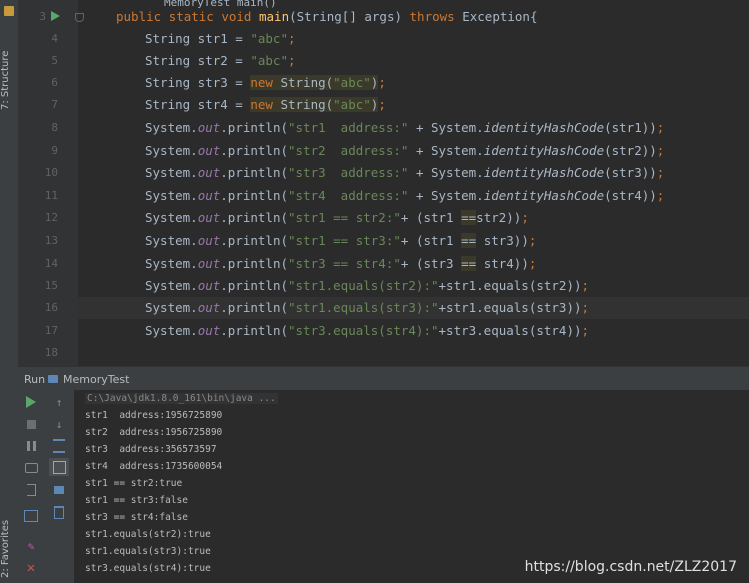 The image size is (749, 583). Describe the element at coordinates (51, 285) in the screenshot. I see `line-number: 15` at that location.